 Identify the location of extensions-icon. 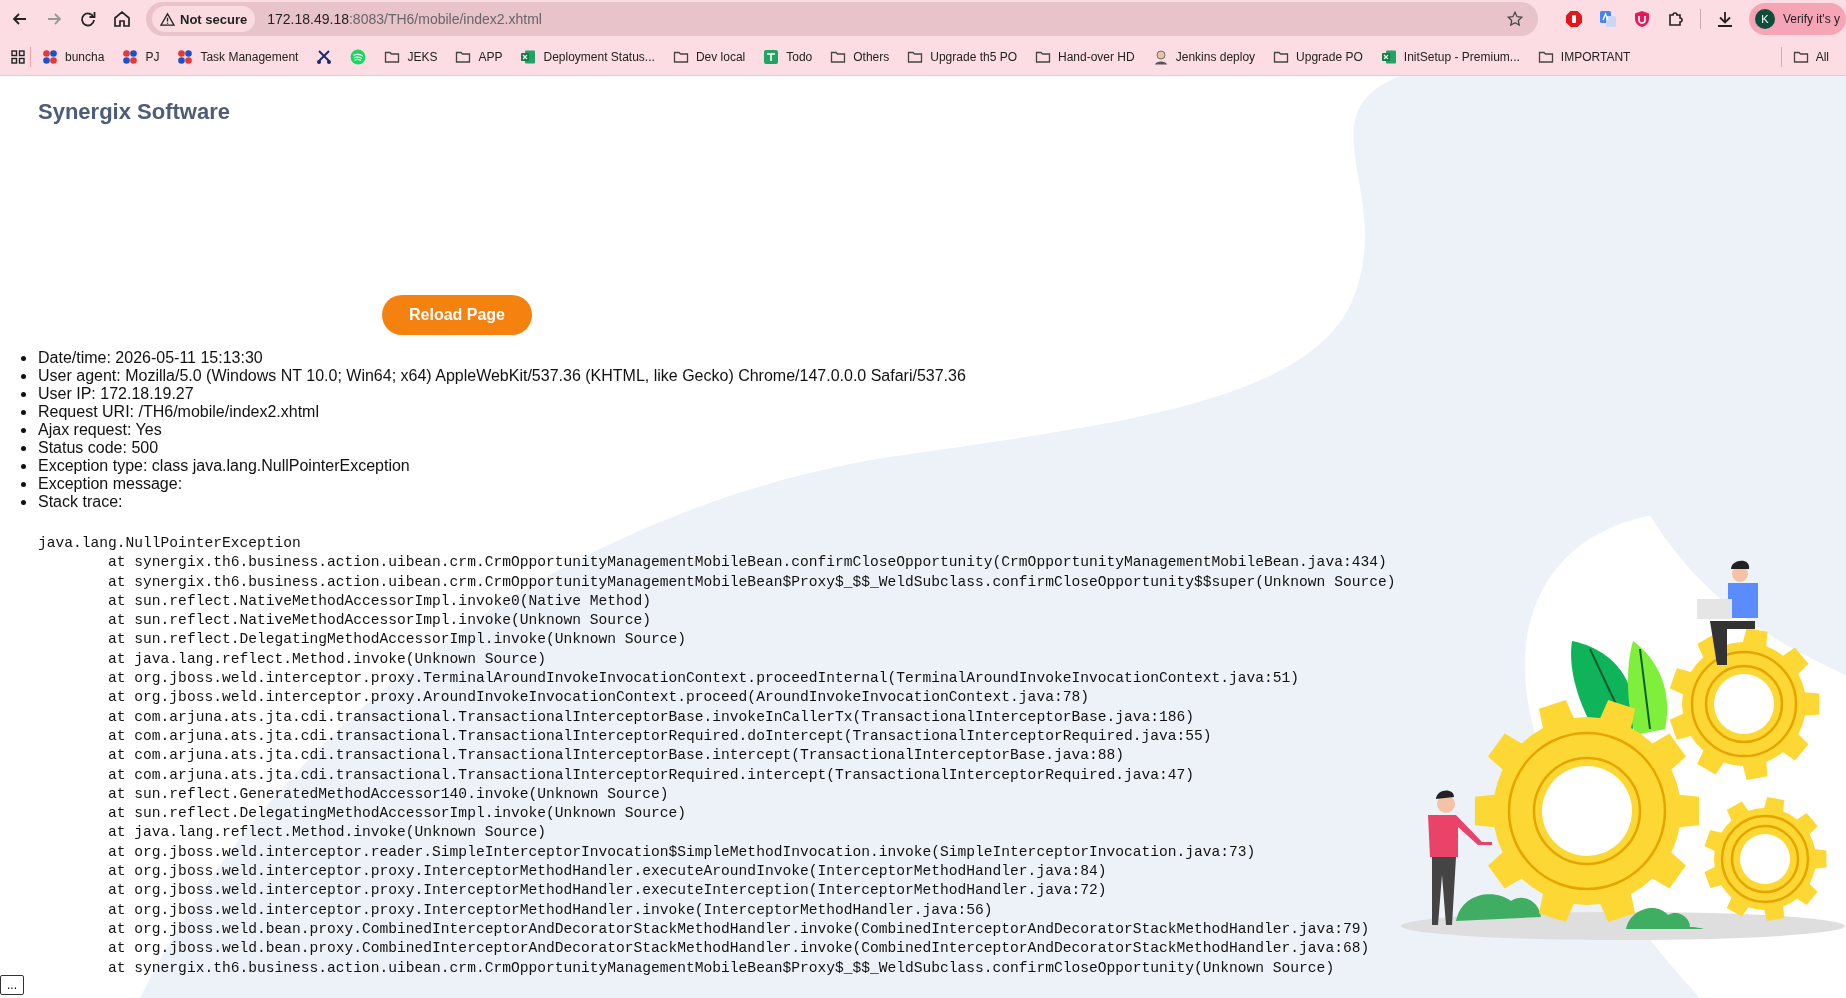
(1676, 19).